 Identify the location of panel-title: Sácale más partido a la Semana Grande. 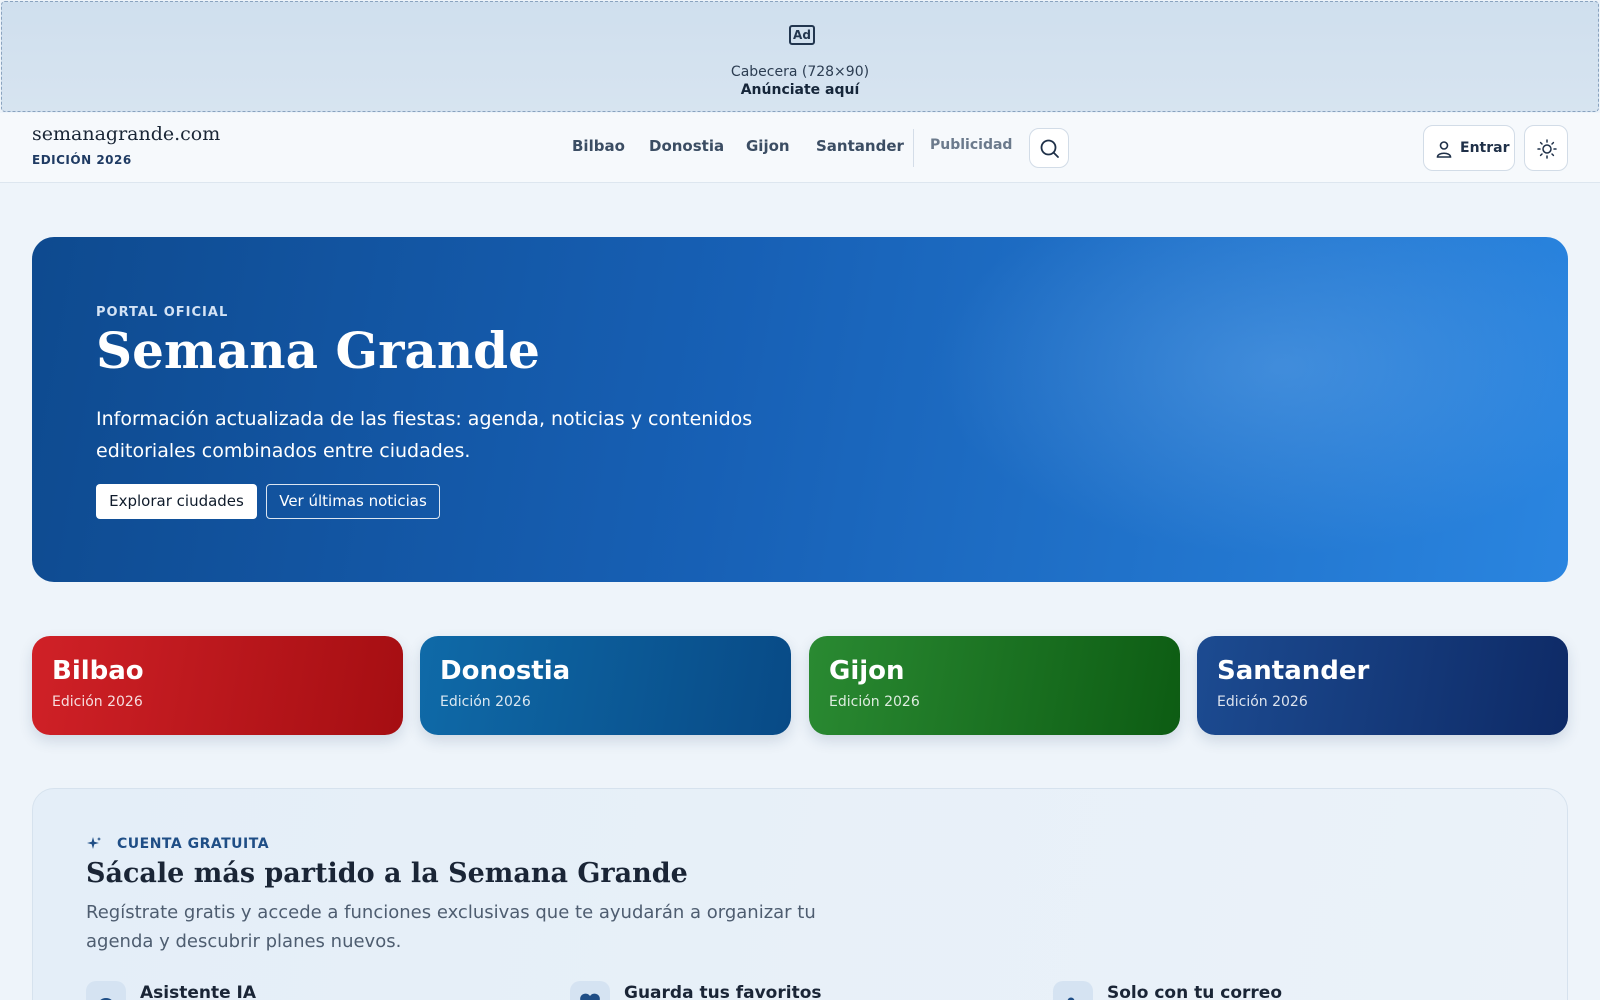
(387, 873).